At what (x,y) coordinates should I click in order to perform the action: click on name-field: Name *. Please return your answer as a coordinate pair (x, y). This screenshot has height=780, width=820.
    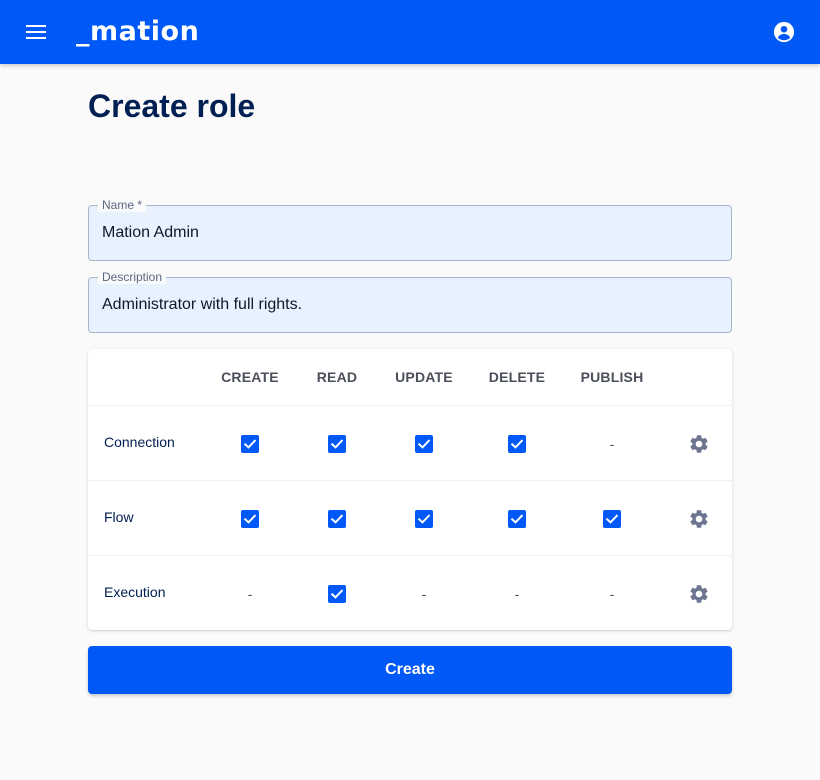
    Looking at the image, I should click on (410, 229).